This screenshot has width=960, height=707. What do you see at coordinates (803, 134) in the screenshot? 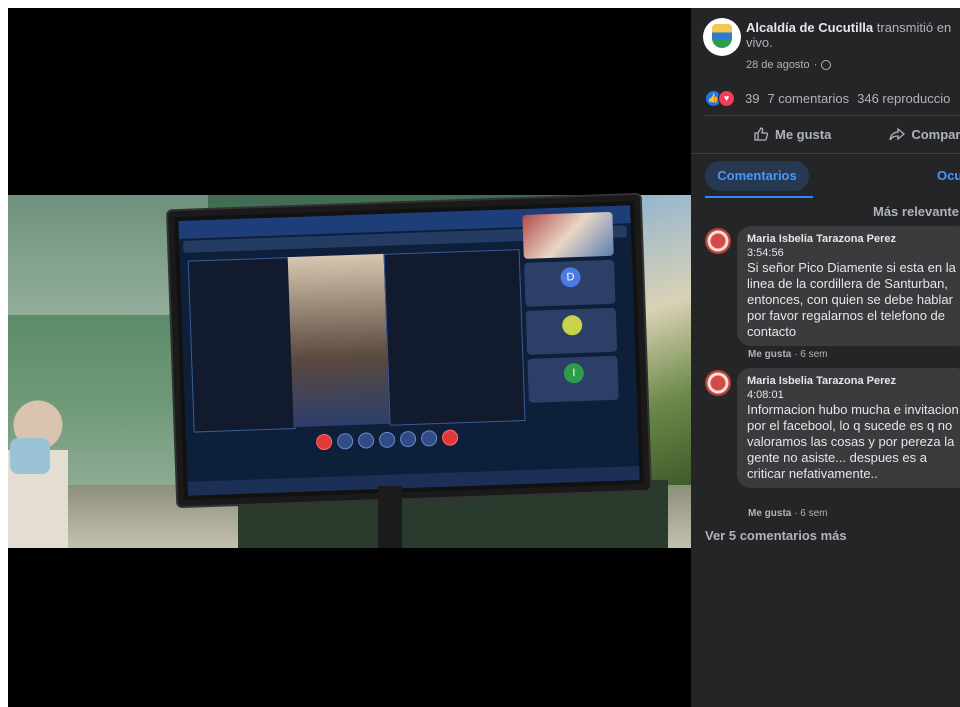
I see `like-button-label: Me gusta` at bounding box center [803, 134].